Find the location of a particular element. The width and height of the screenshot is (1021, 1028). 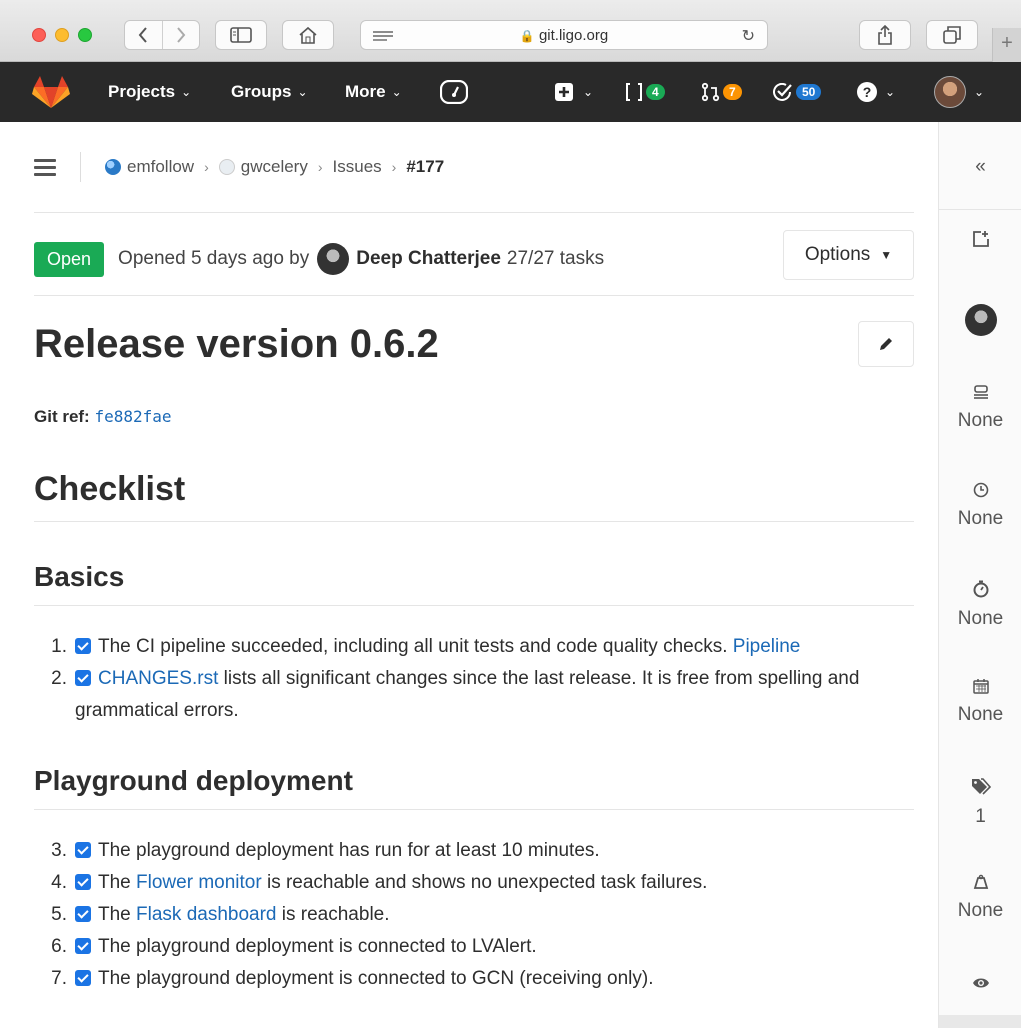

projects-menu: Projects ⌄ is located at coordinates (149, 92).